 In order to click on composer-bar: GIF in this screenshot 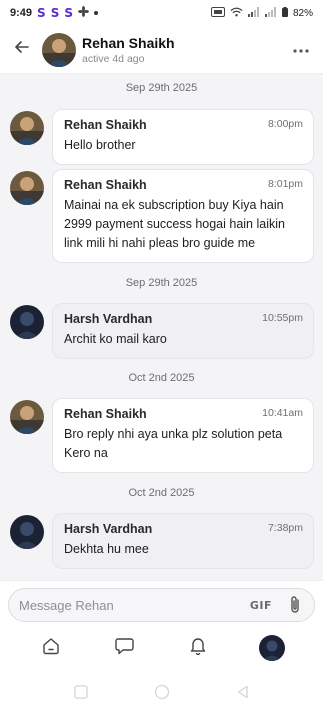, I will do `click(161, 604)`.